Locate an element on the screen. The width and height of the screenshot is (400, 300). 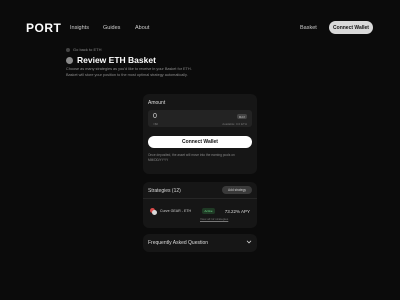
amount-value: 0 is located at coordinates (155, 116).